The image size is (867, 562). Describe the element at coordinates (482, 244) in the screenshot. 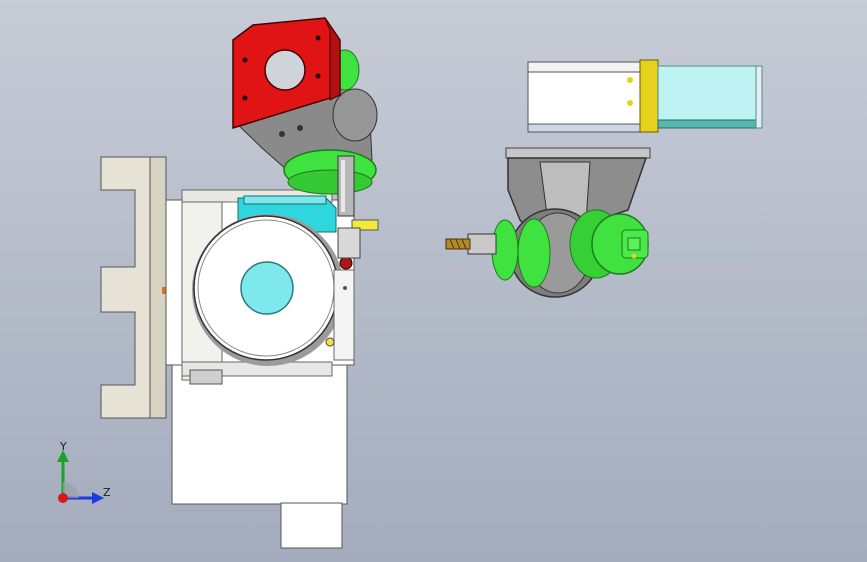

I see `tool-shaft` at that location.